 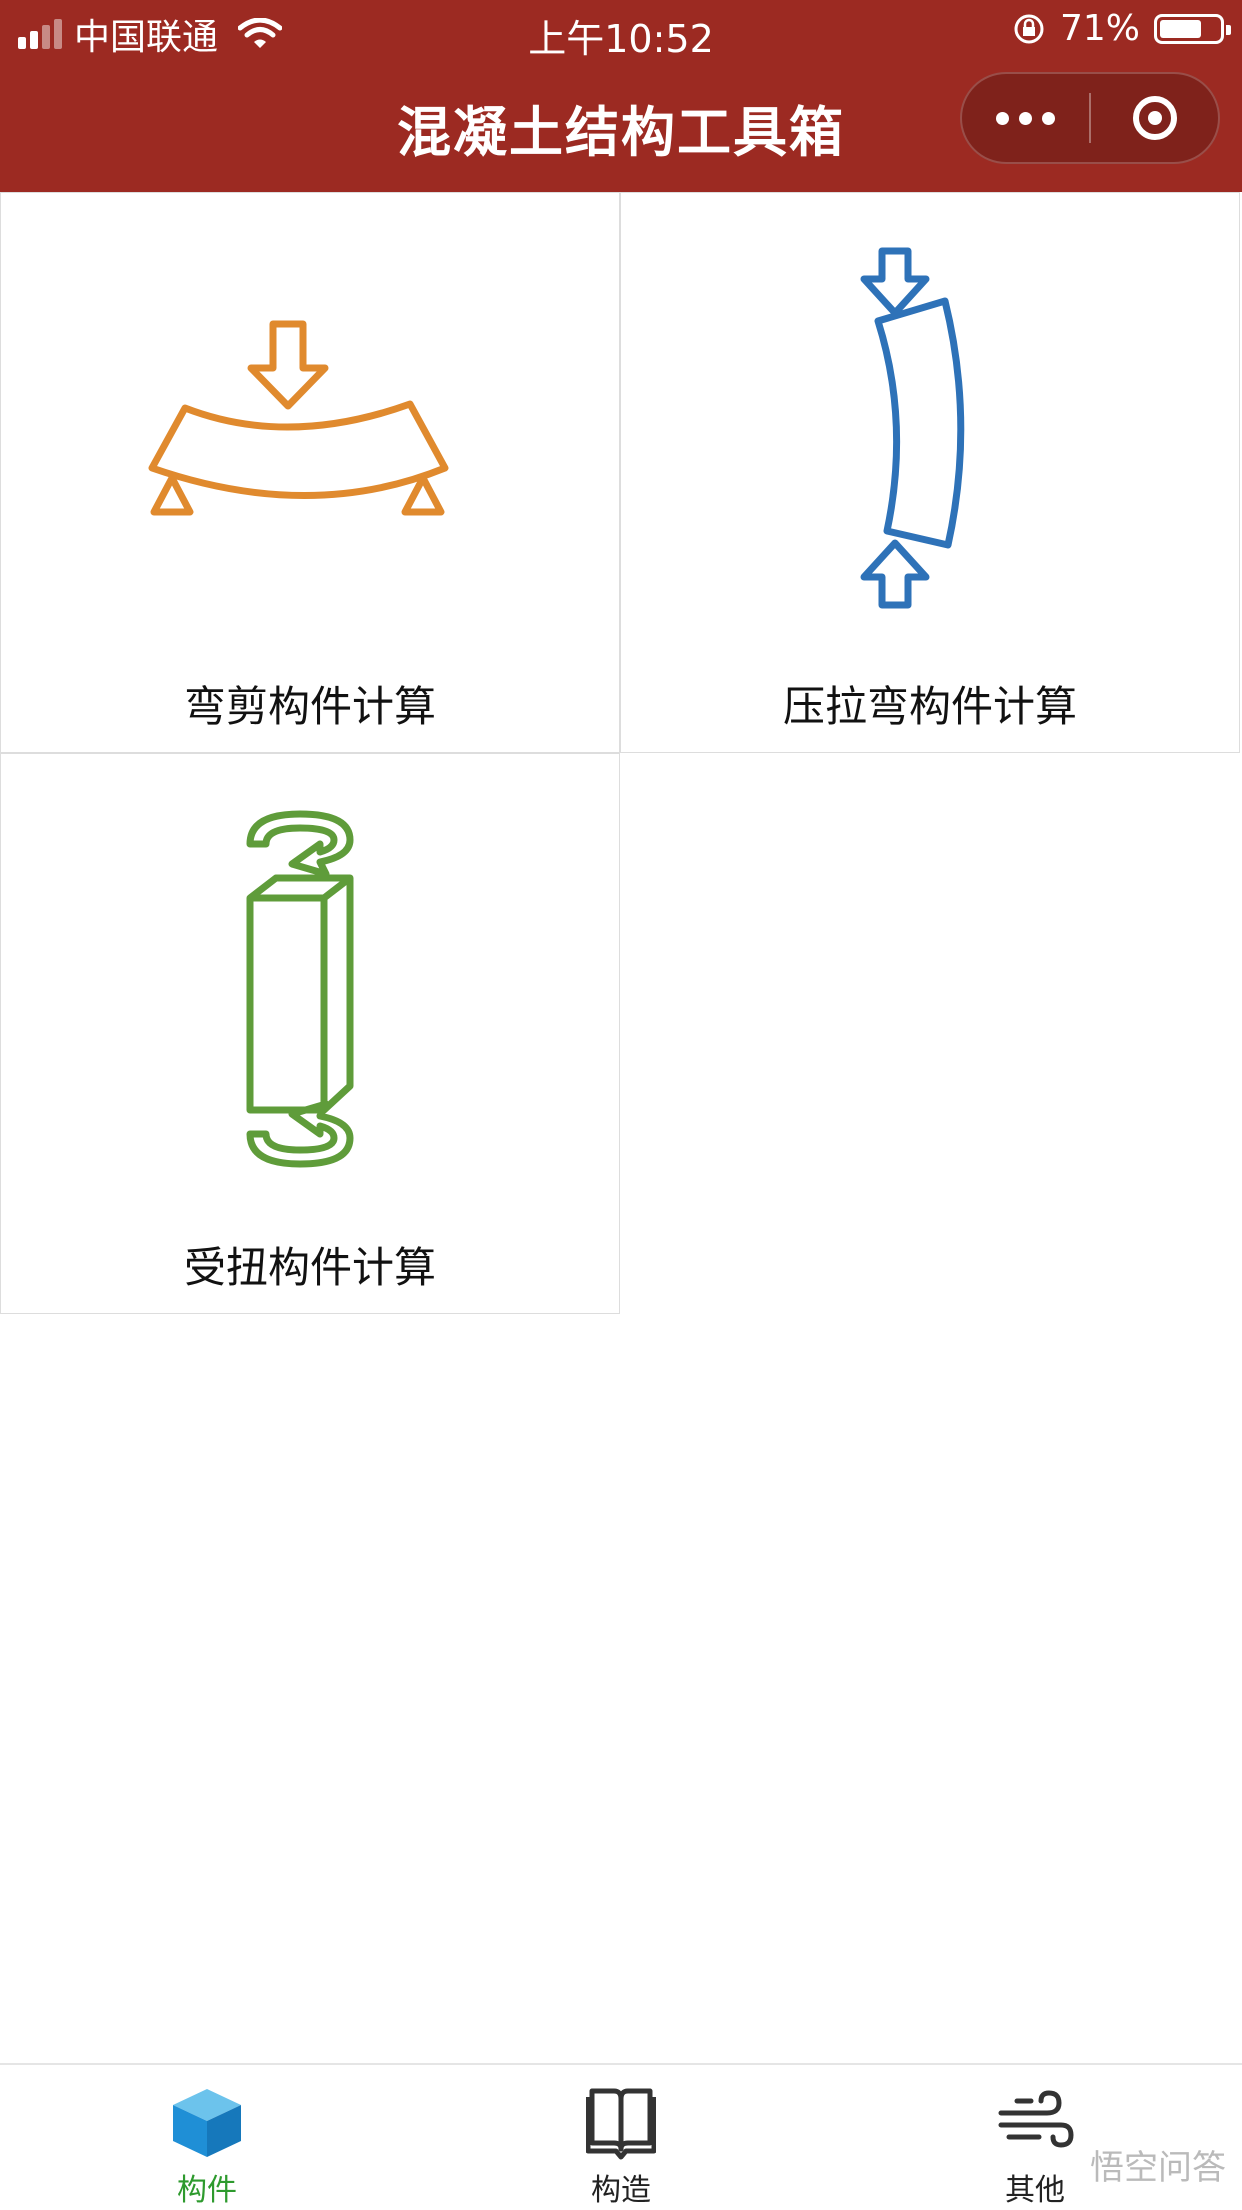 I want to click on cube-icon, so click(x=207, y=2123).